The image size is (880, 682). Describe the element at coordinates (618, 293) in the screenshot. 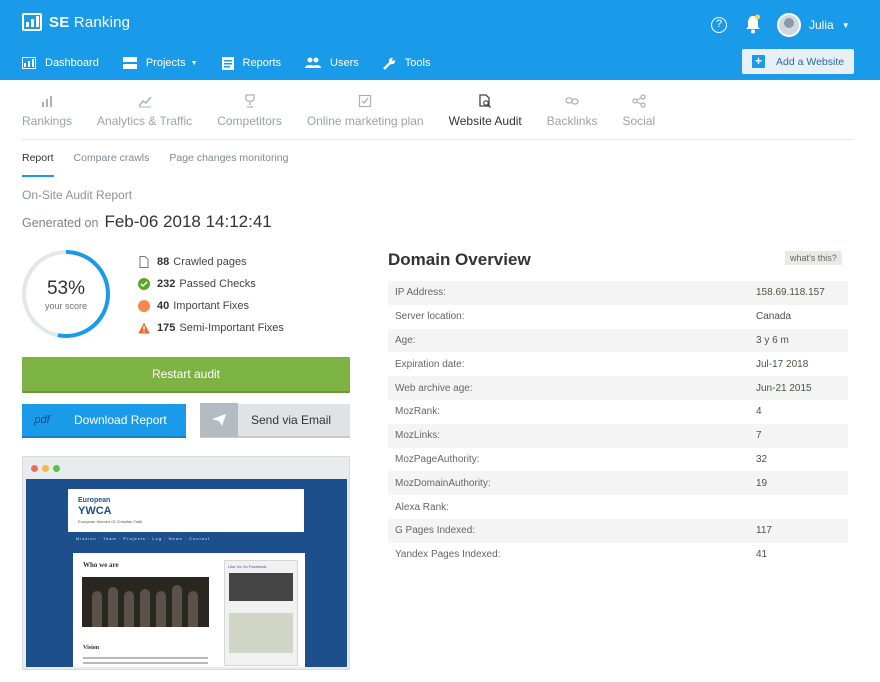

I see `table-row: IP Address: 158.69.118.157` at that location.